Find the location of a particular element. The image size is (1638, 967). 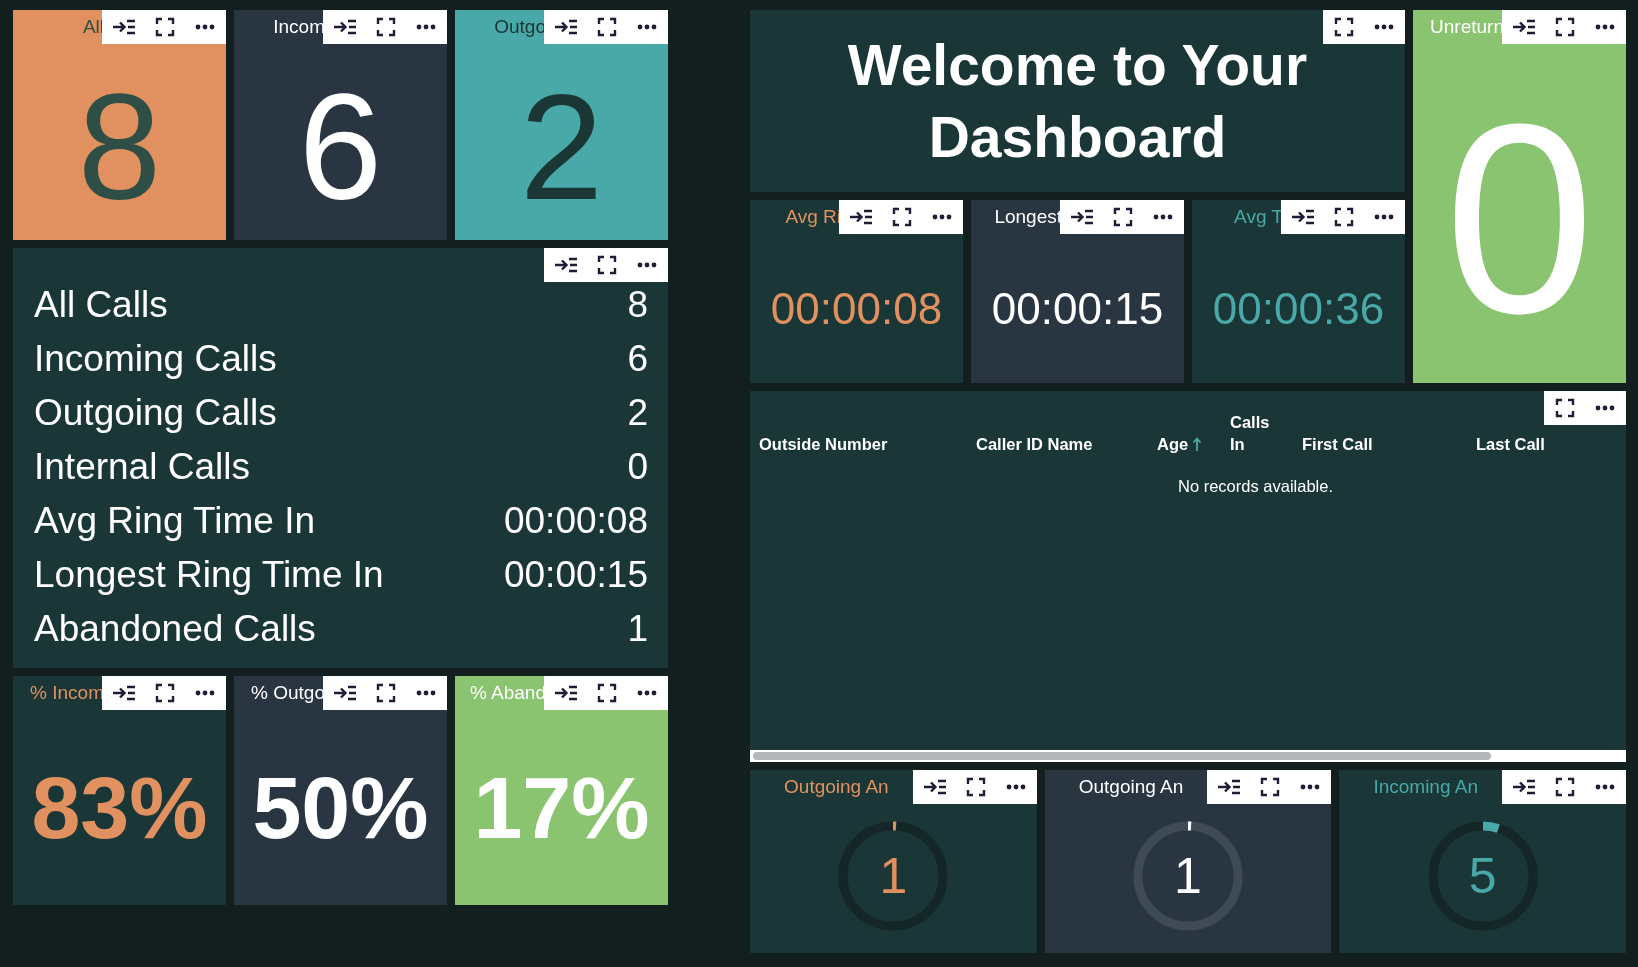

tile-title: Unreturn is located at coordinates (1467, 26).